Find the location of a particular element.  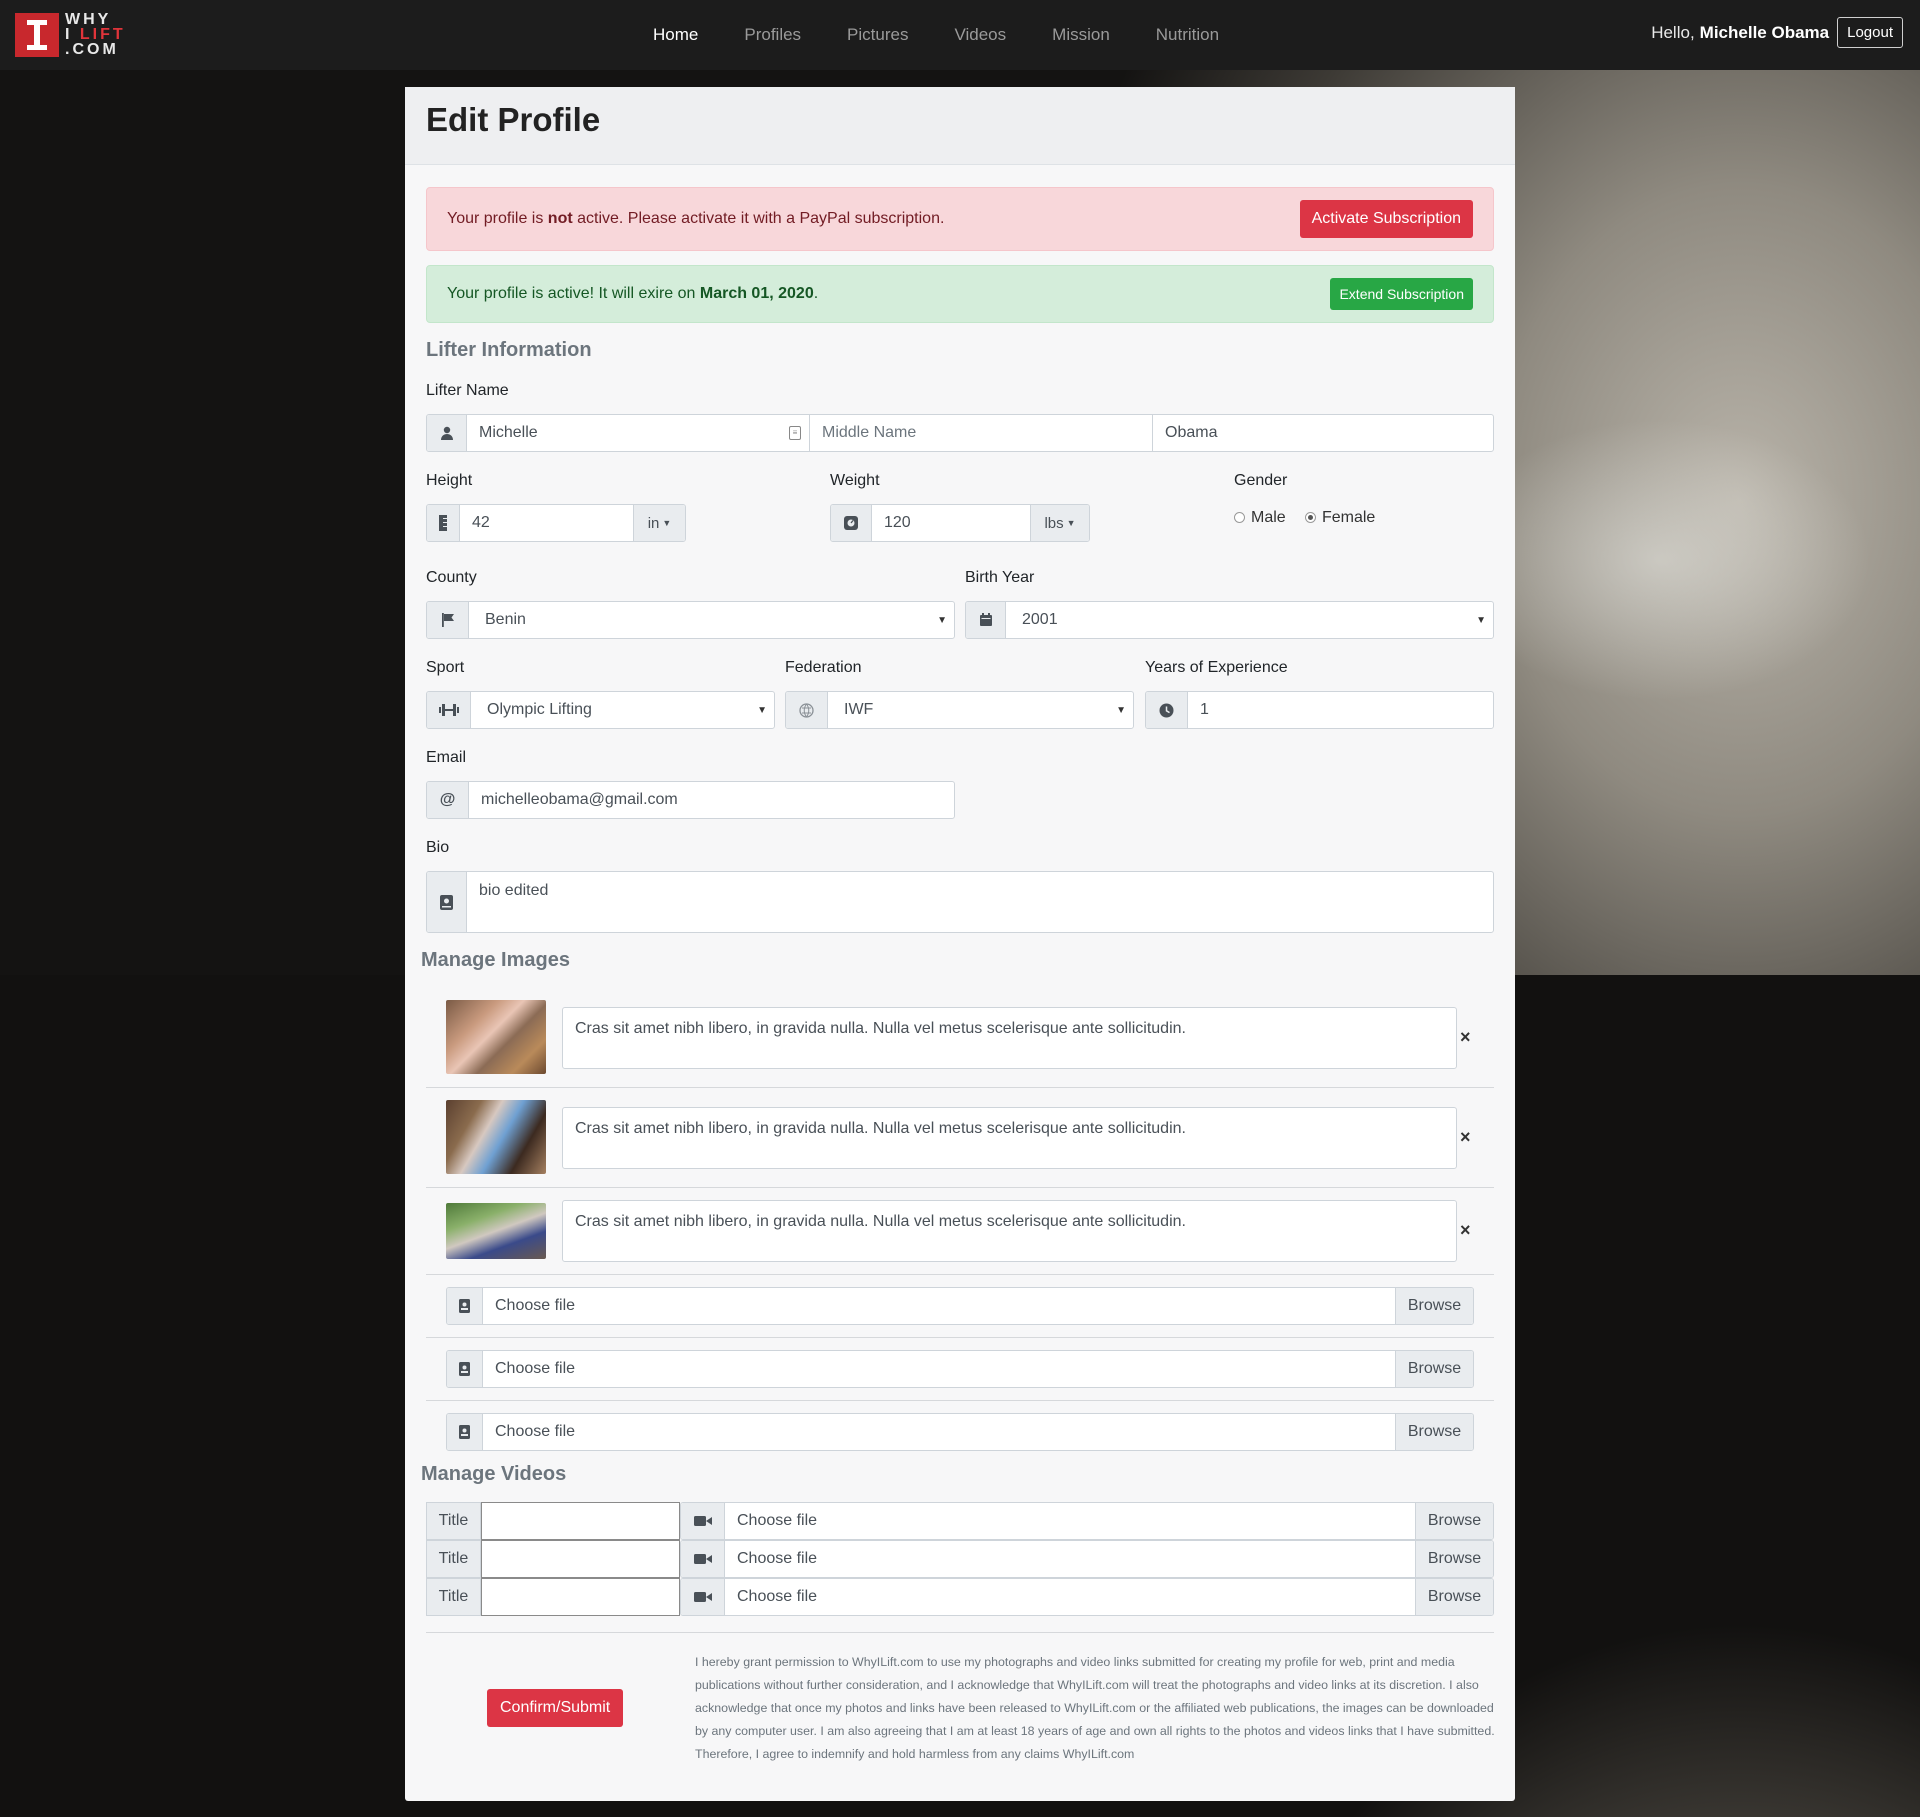

lifter-info-heading: Lifter Information is located at coordinates (509, 350).